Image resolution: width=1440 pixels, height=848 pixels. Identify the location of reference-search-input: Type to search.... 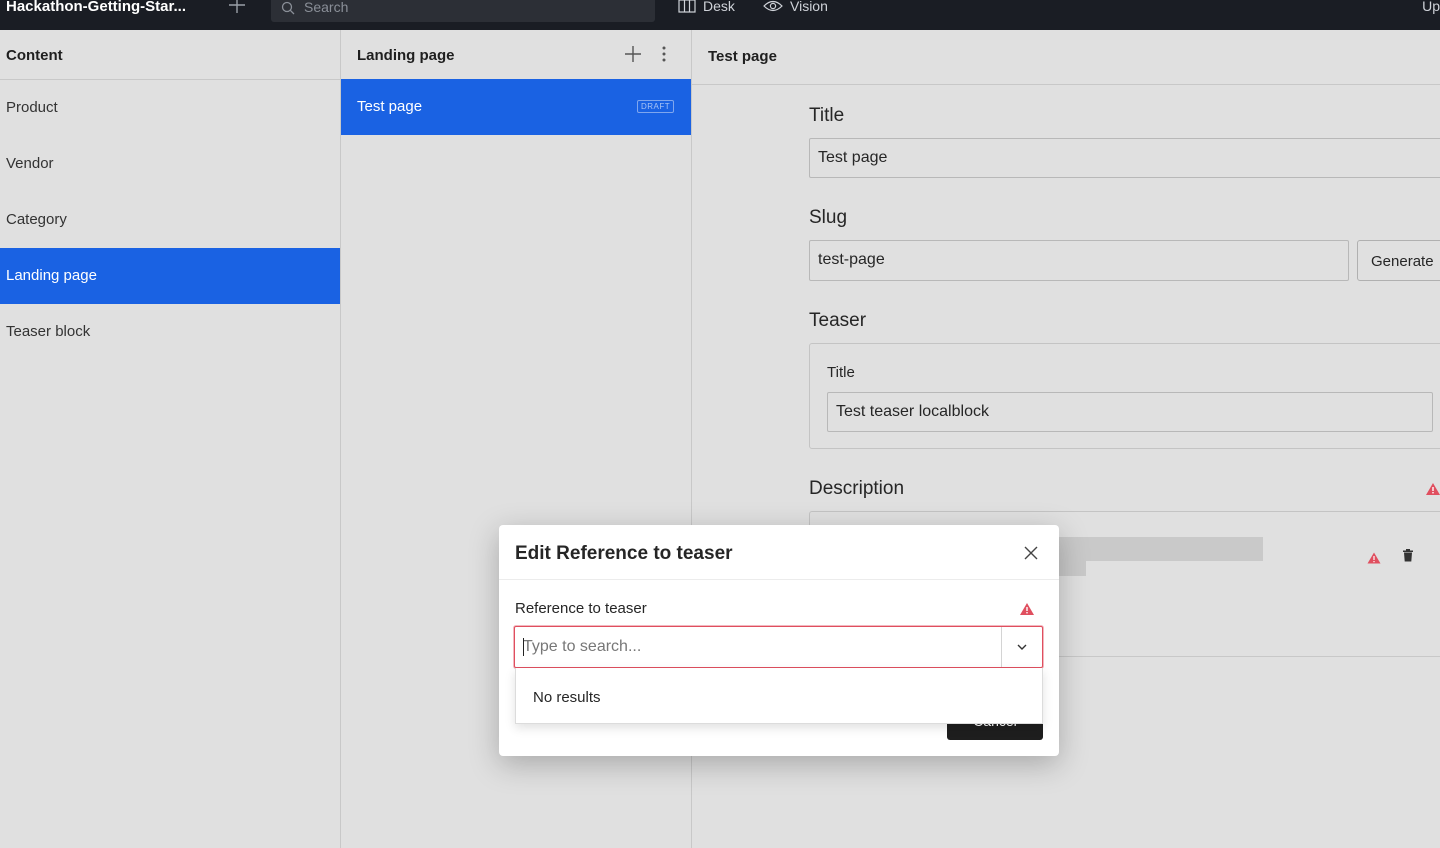
(582, 647).